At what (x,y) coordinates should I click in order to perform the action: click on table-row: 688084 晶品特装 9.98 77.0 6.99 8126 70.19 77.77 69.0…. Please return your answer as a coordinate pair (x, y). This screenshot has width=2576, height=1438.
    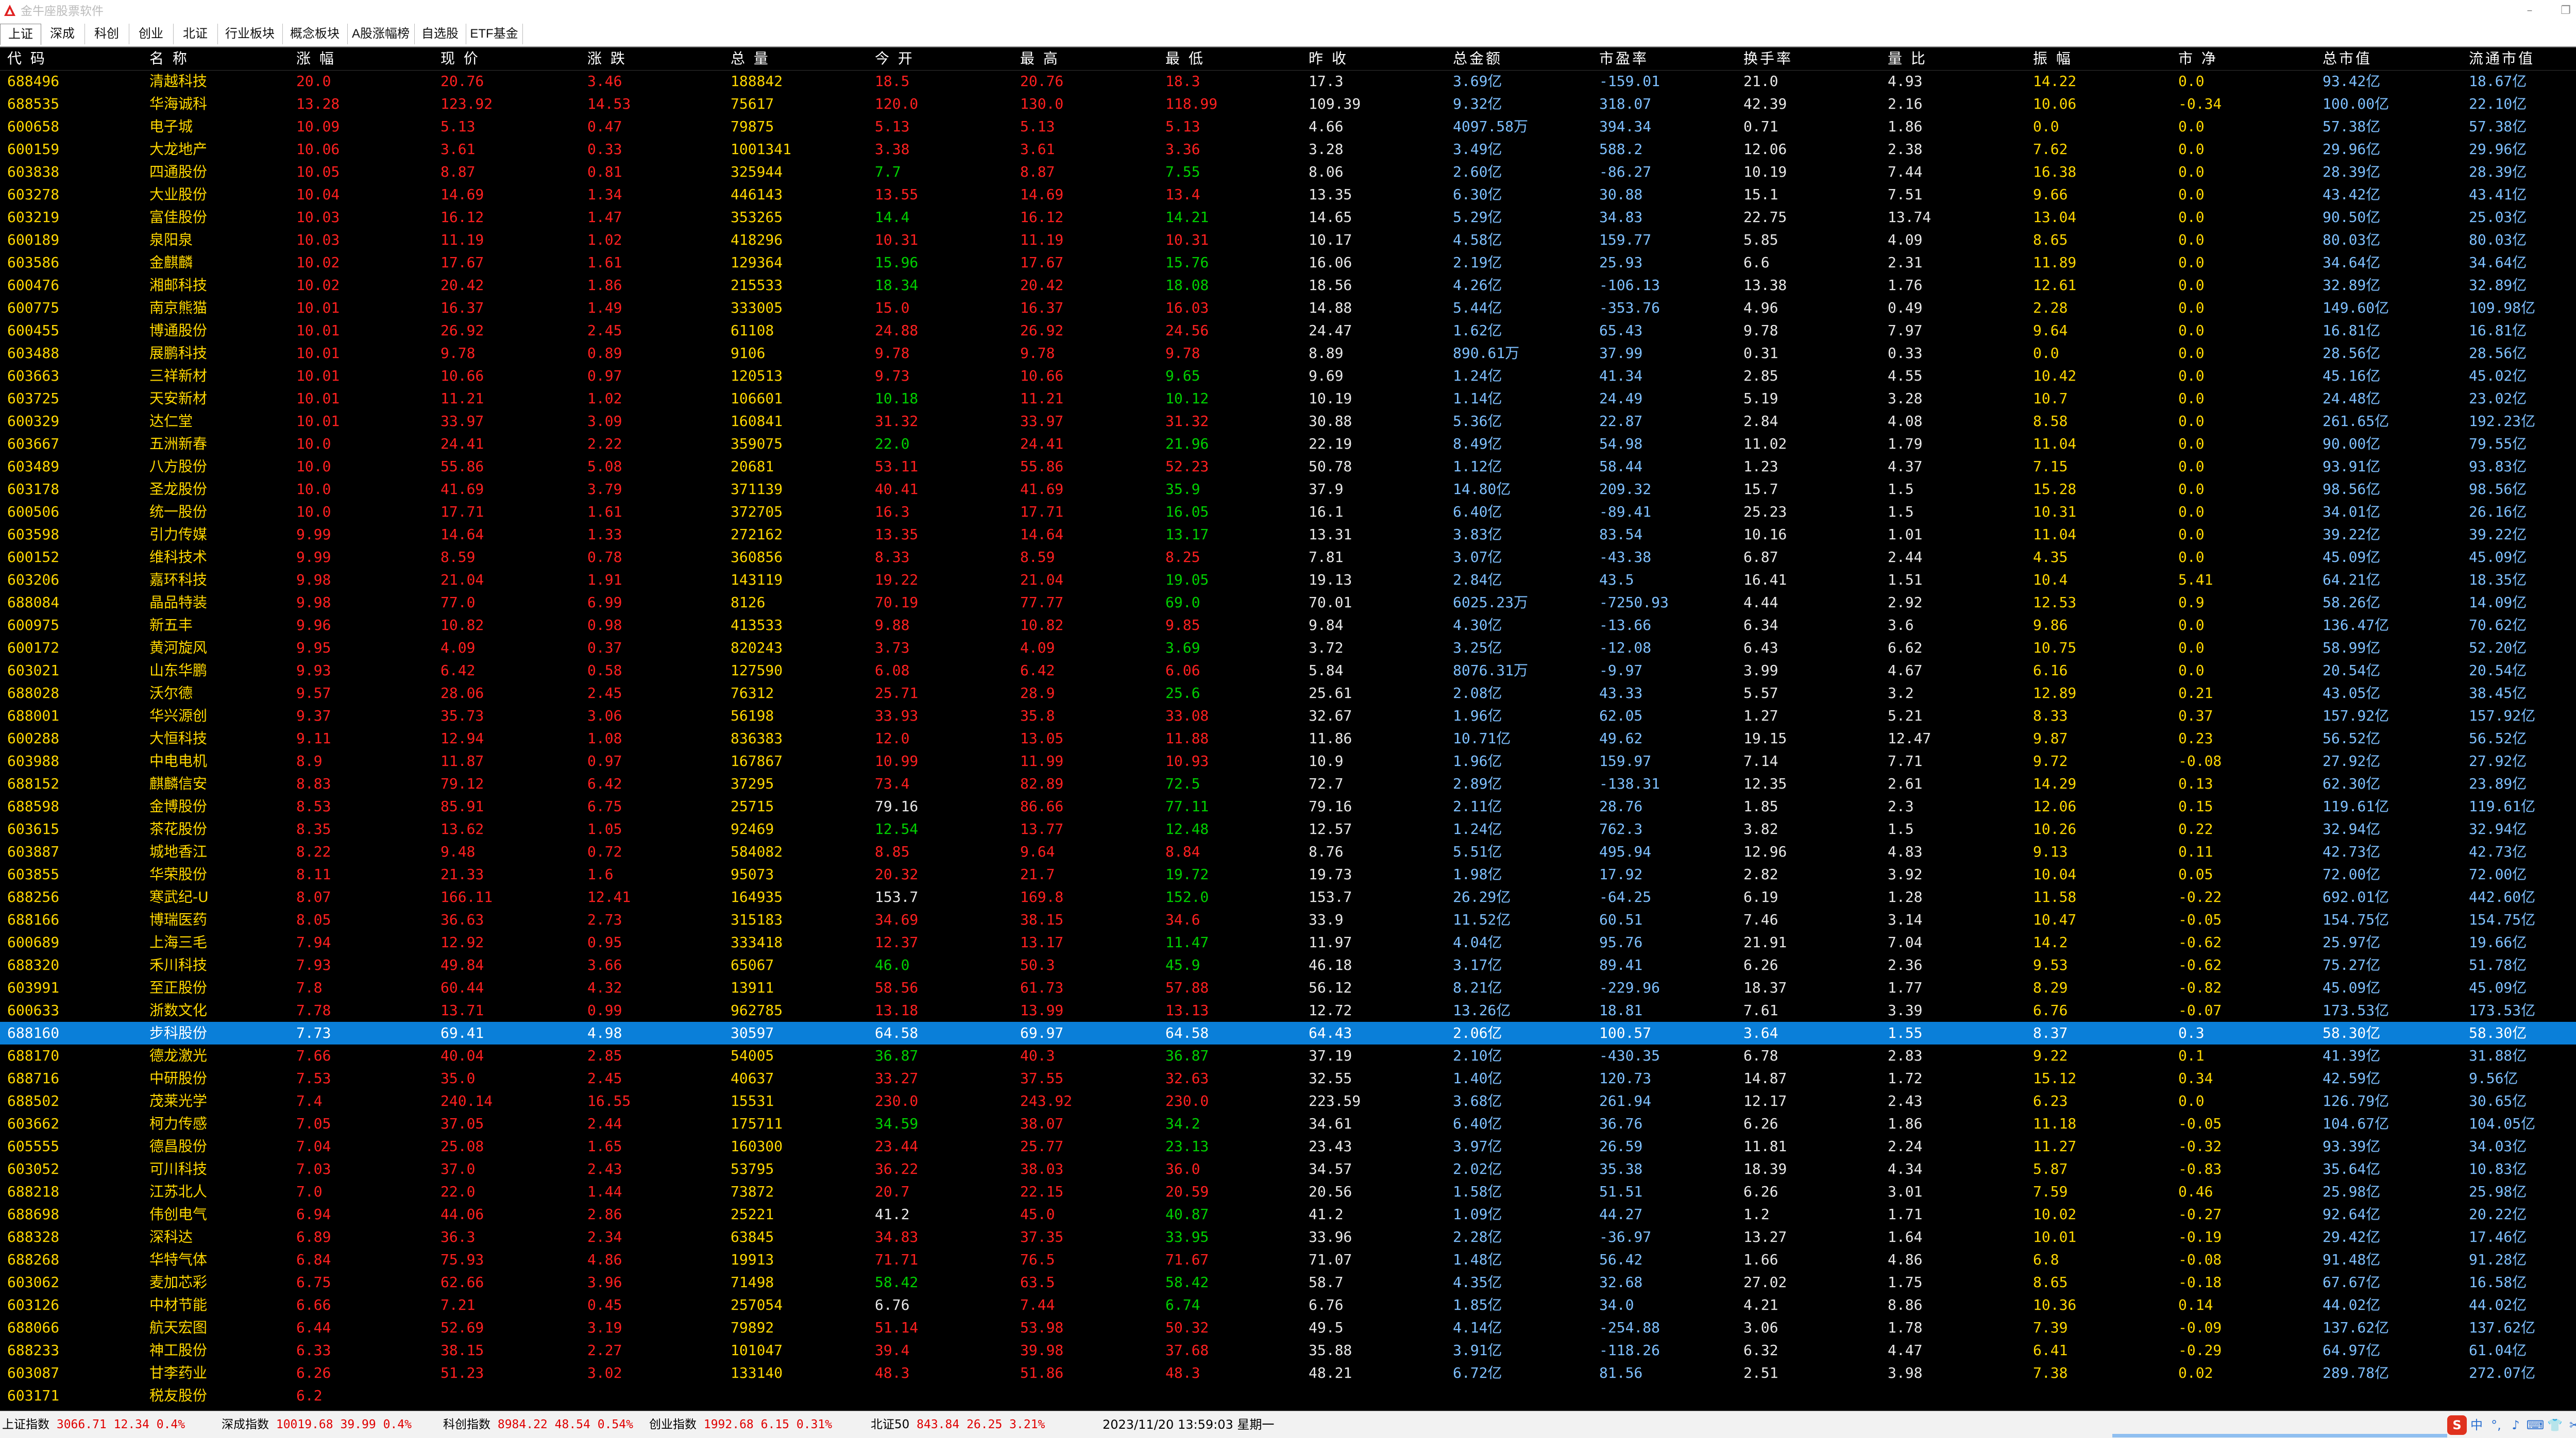
    Looking at the image, I should click on (1288, 602).